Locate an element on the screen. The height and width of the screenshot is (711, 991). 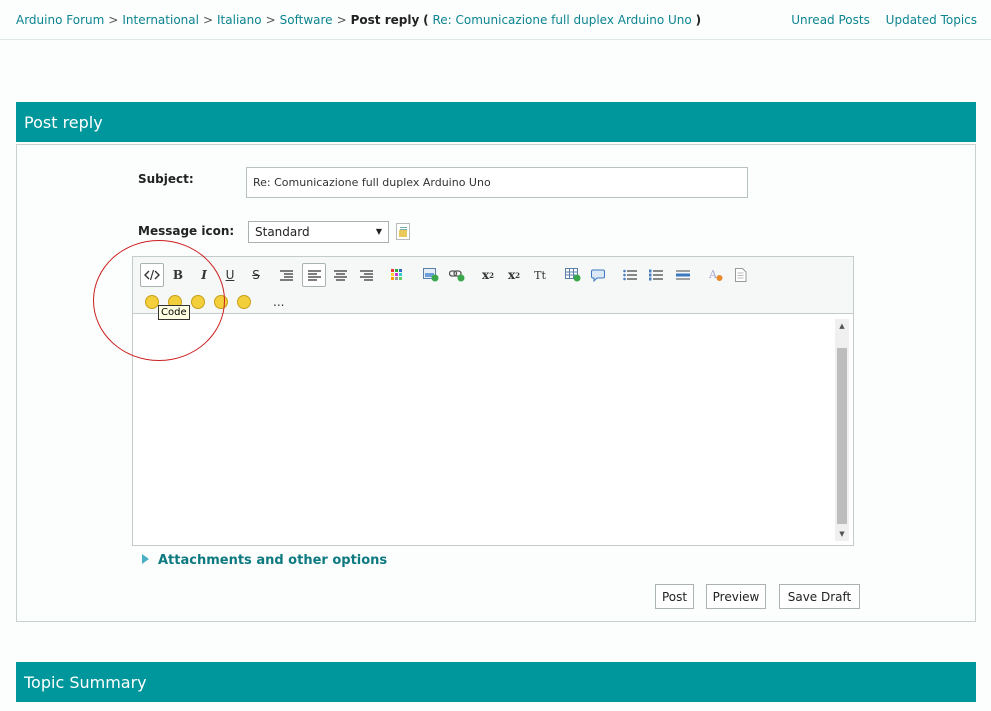
breadcrumb-international: International is located at coordinates (160, 20).